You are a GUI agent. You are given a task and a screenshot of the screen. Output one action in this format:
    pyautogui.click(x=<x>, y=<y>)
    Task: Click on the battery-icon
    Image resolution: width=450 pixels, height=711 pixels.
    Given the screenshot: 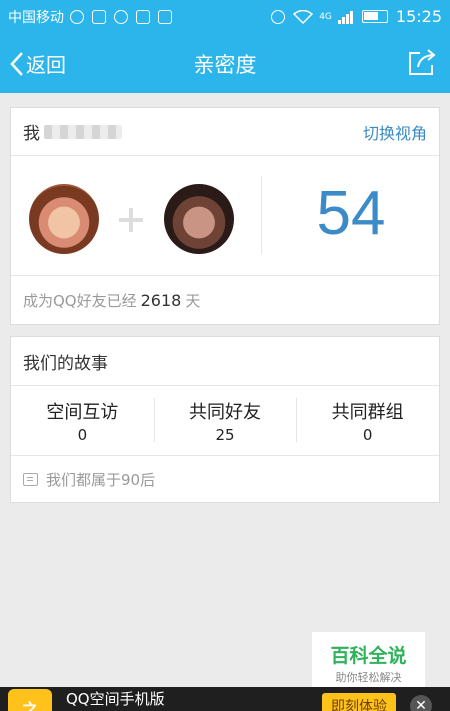 What is the action you would take?
    pyautogui.click(x=374, y=16)
    